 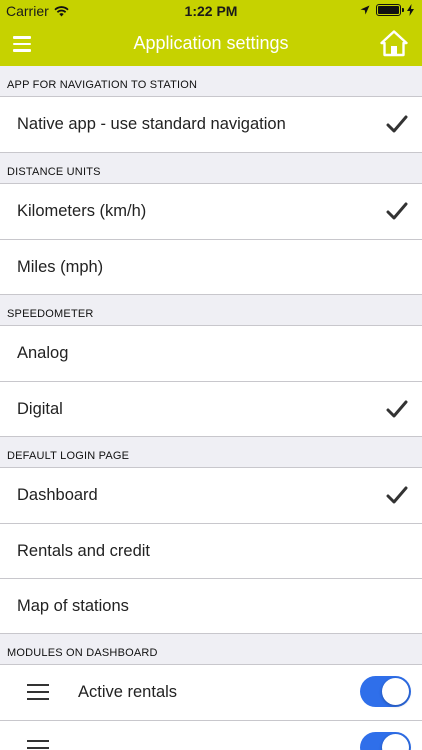 I want to click on location-arrow-icon, so click(x=365, y=10).